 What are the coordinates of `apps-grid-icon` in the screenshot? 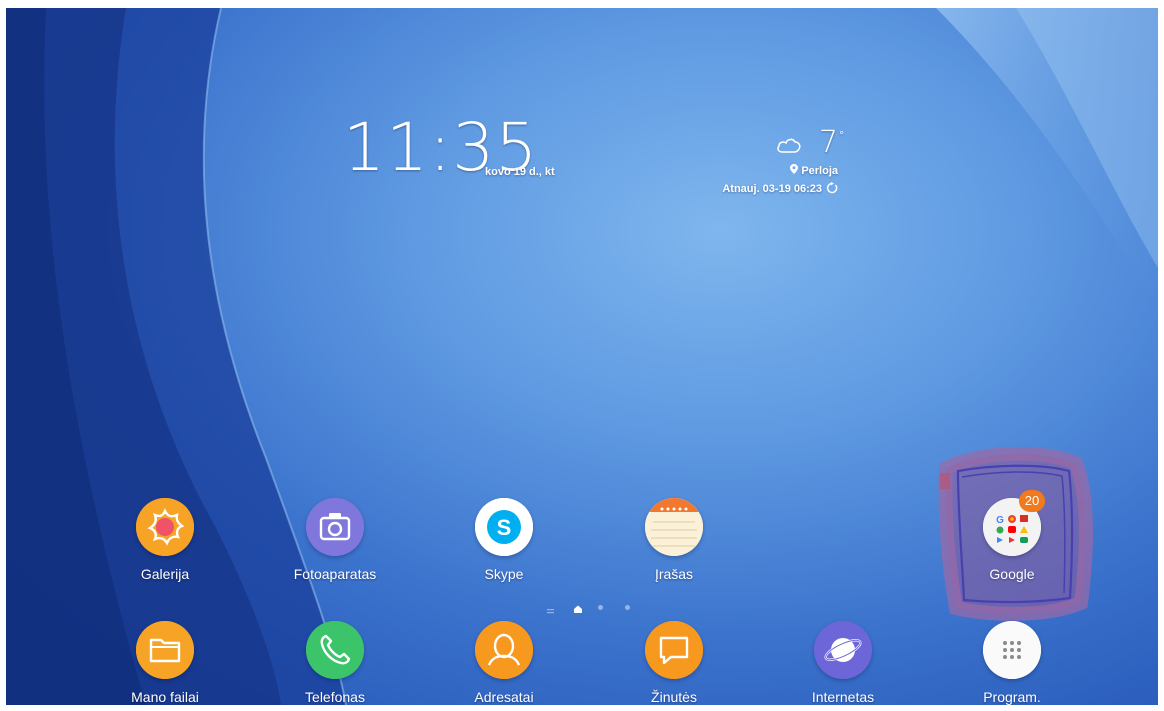 It's located at (1012, 650).